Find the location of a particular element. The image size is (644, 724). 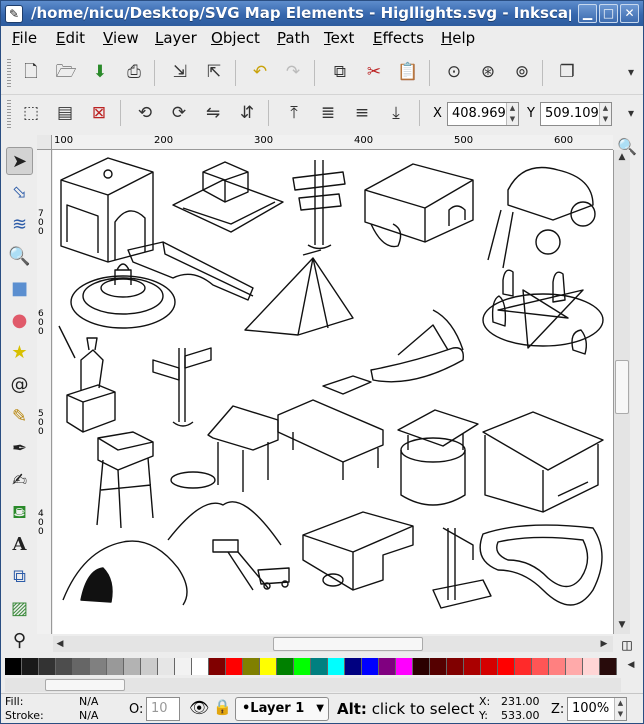

redo-icon: ↷ is located at coordinates (293, 72).